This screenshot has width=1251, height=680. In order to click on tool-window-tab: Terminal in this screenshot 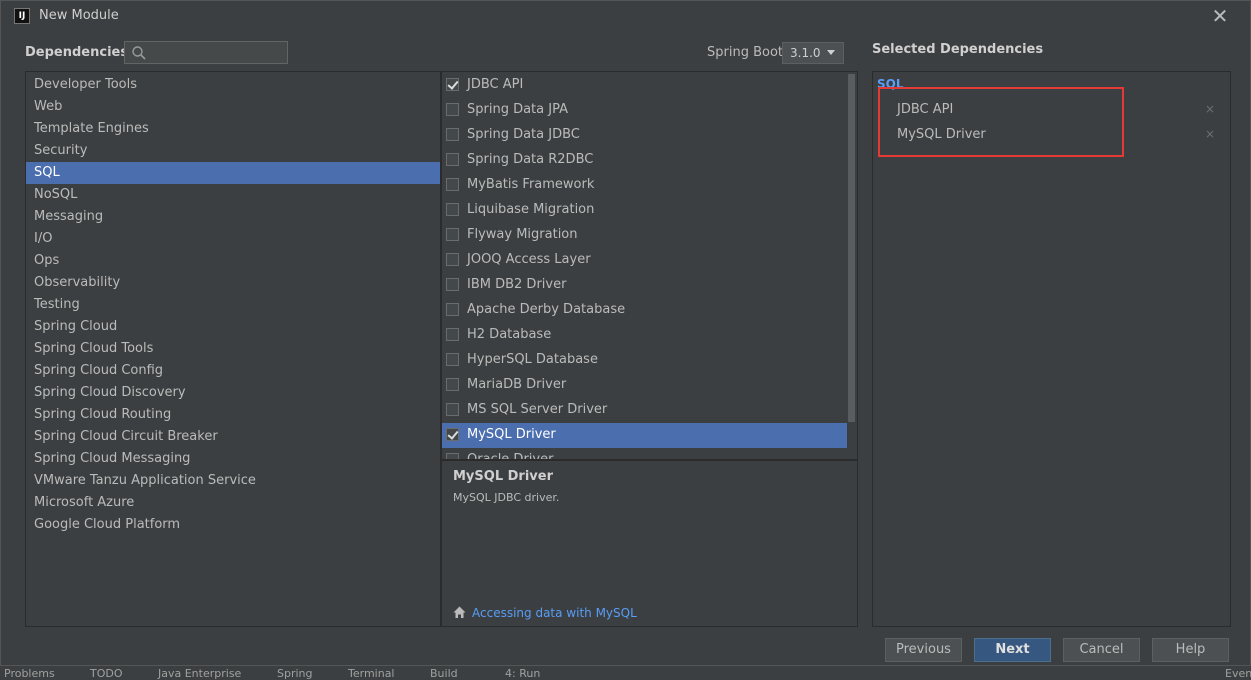, I will do `click(371, 673)`.